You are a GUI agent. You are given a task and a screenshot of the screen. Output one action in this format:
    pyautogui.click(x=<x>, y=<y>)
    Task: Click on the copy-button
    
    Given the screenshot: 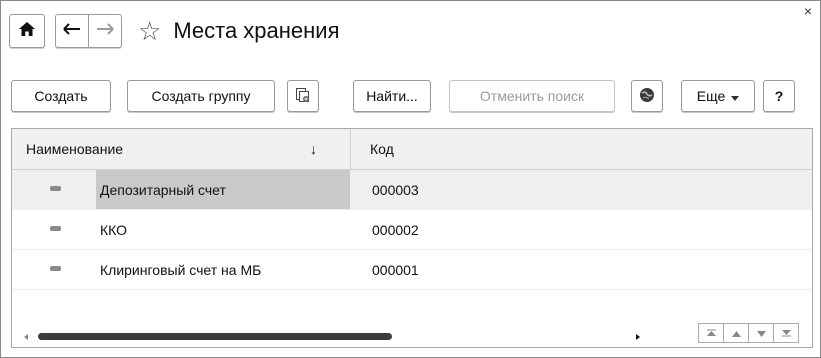 What is the action you would take?
    pyautogui.click(x=303, y=96)
    